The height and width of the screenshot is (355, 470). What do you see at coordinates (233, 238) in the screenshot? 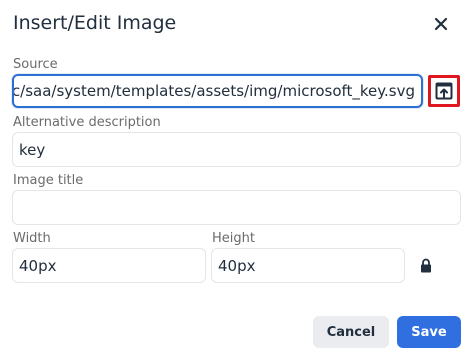
I see `height-label: Height` at bounding box center [233, 238].